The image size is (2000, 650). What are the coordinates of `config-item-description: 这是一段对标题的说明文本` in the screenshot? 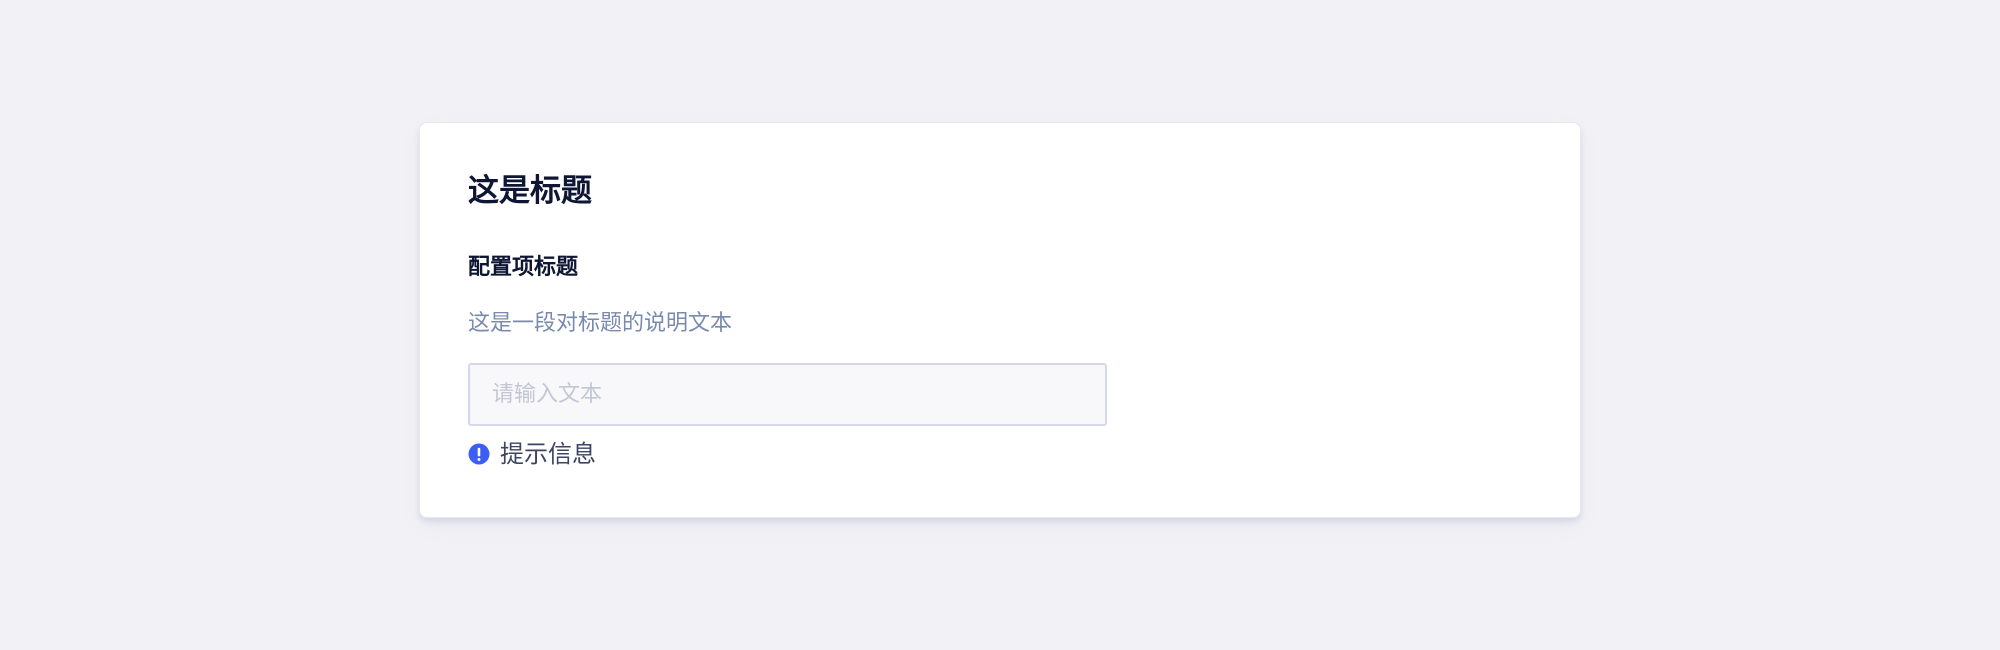 It's located at (600, 323).